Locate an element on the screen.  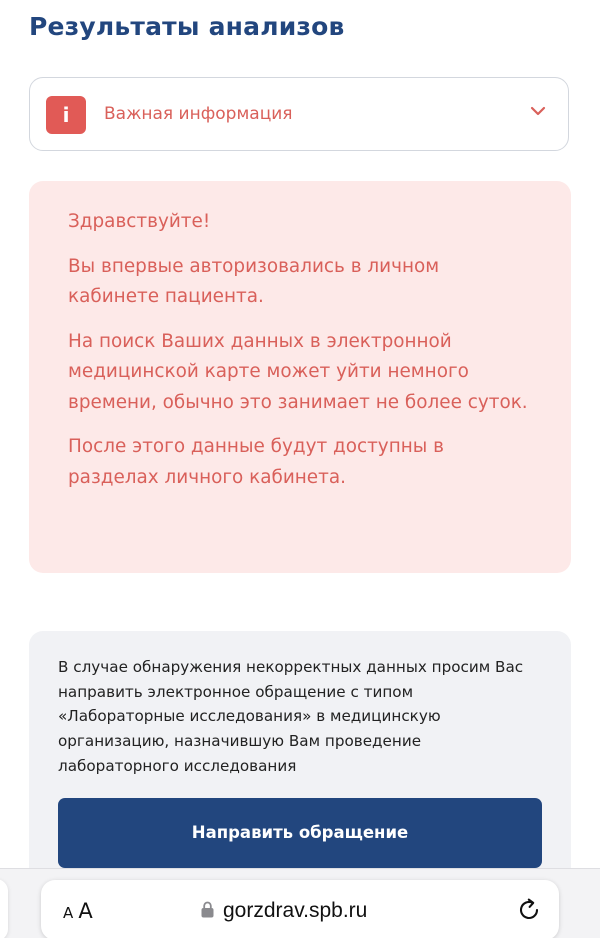
browser-toolbar: A A gorzdrav.spb.ru is located at coordinates (300, 903).